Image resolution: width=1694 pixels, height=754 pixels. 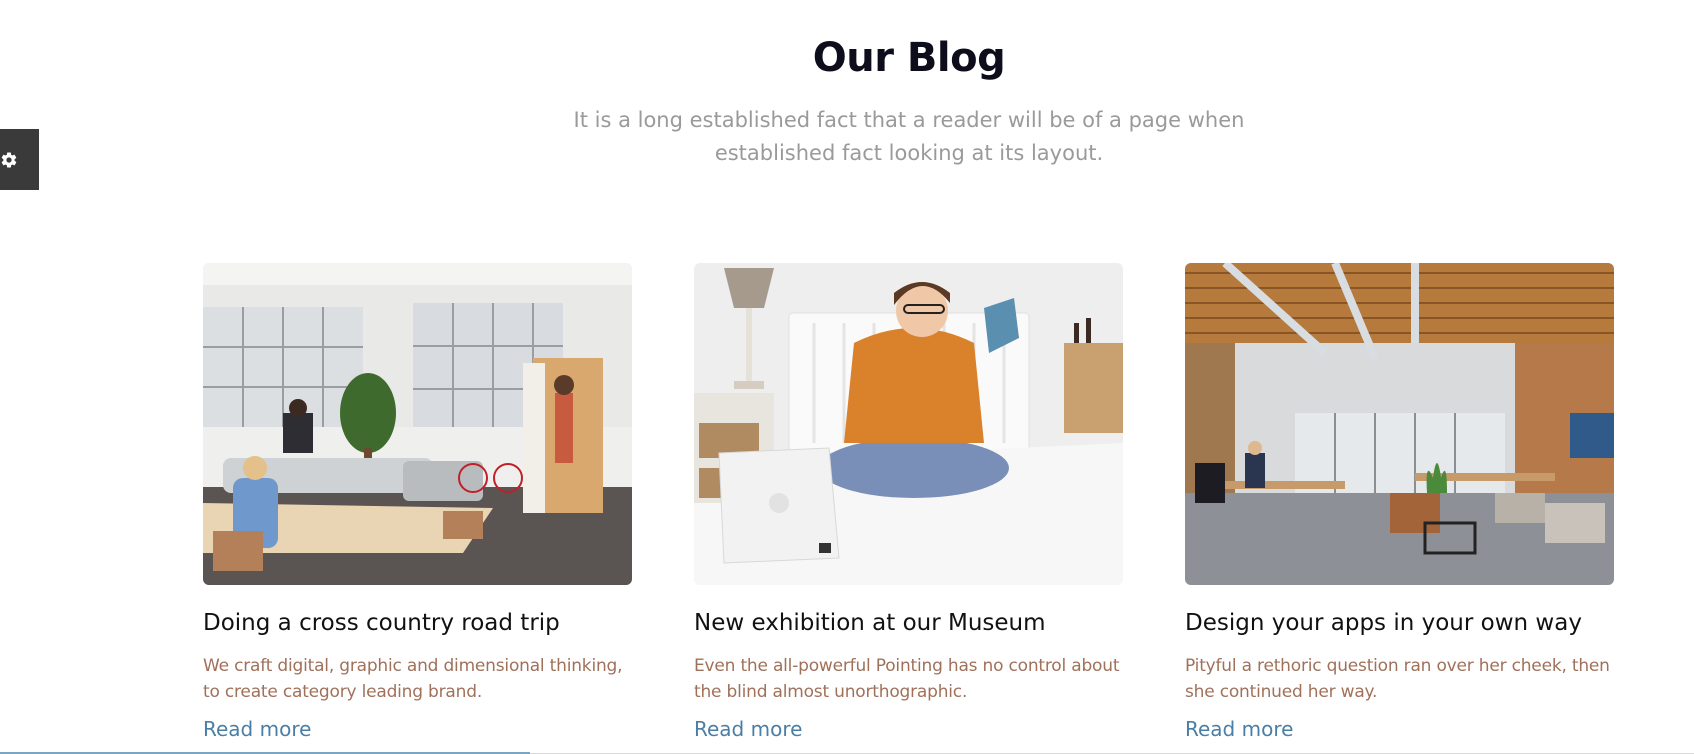 What do you see at coordinates (909, 58) in the screenshot?
I see `section-title: Our Blog` at bounding box center [909, 58].